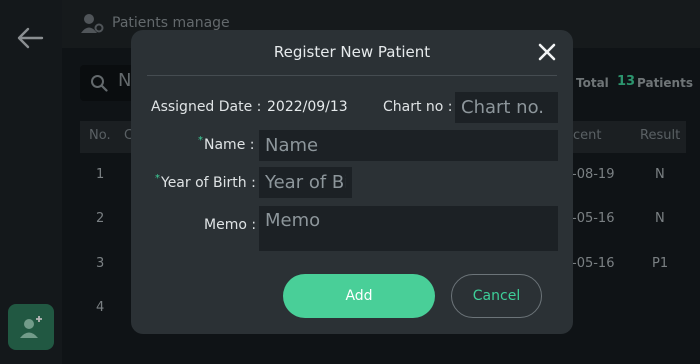 Image resolution: width=700 pixels, height=364 pixels. Describe the element at coordinates (352, 52) in the screenshot. I see `dialog-title: Register New Patient` at that location.